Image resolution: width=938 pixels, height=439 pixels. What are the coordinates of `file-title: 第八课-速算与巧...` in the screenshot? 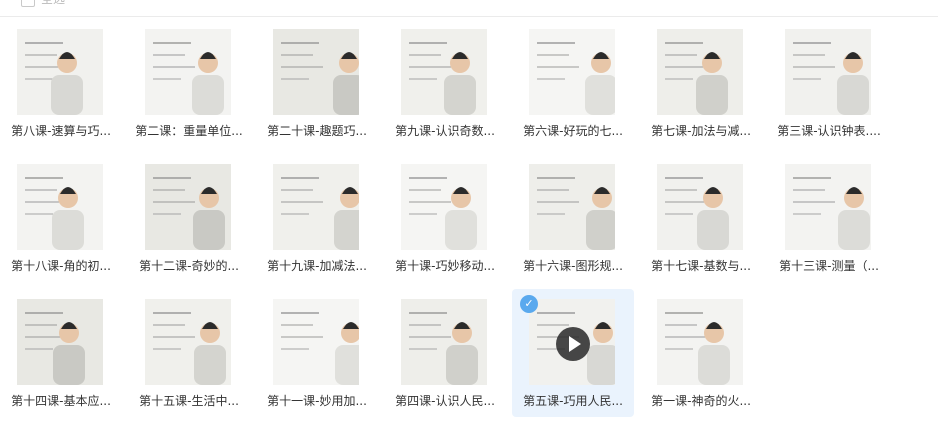 It's located at (61, 131).